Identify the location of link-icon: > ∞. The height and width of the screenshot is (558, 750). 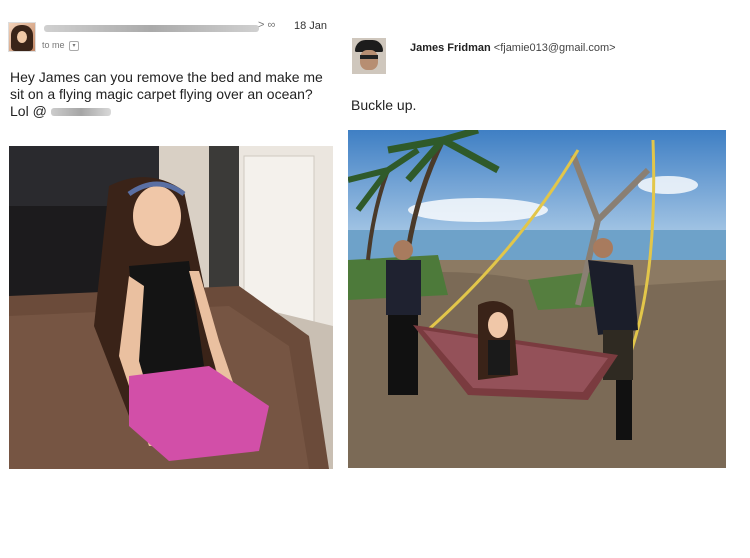
(267, 25).